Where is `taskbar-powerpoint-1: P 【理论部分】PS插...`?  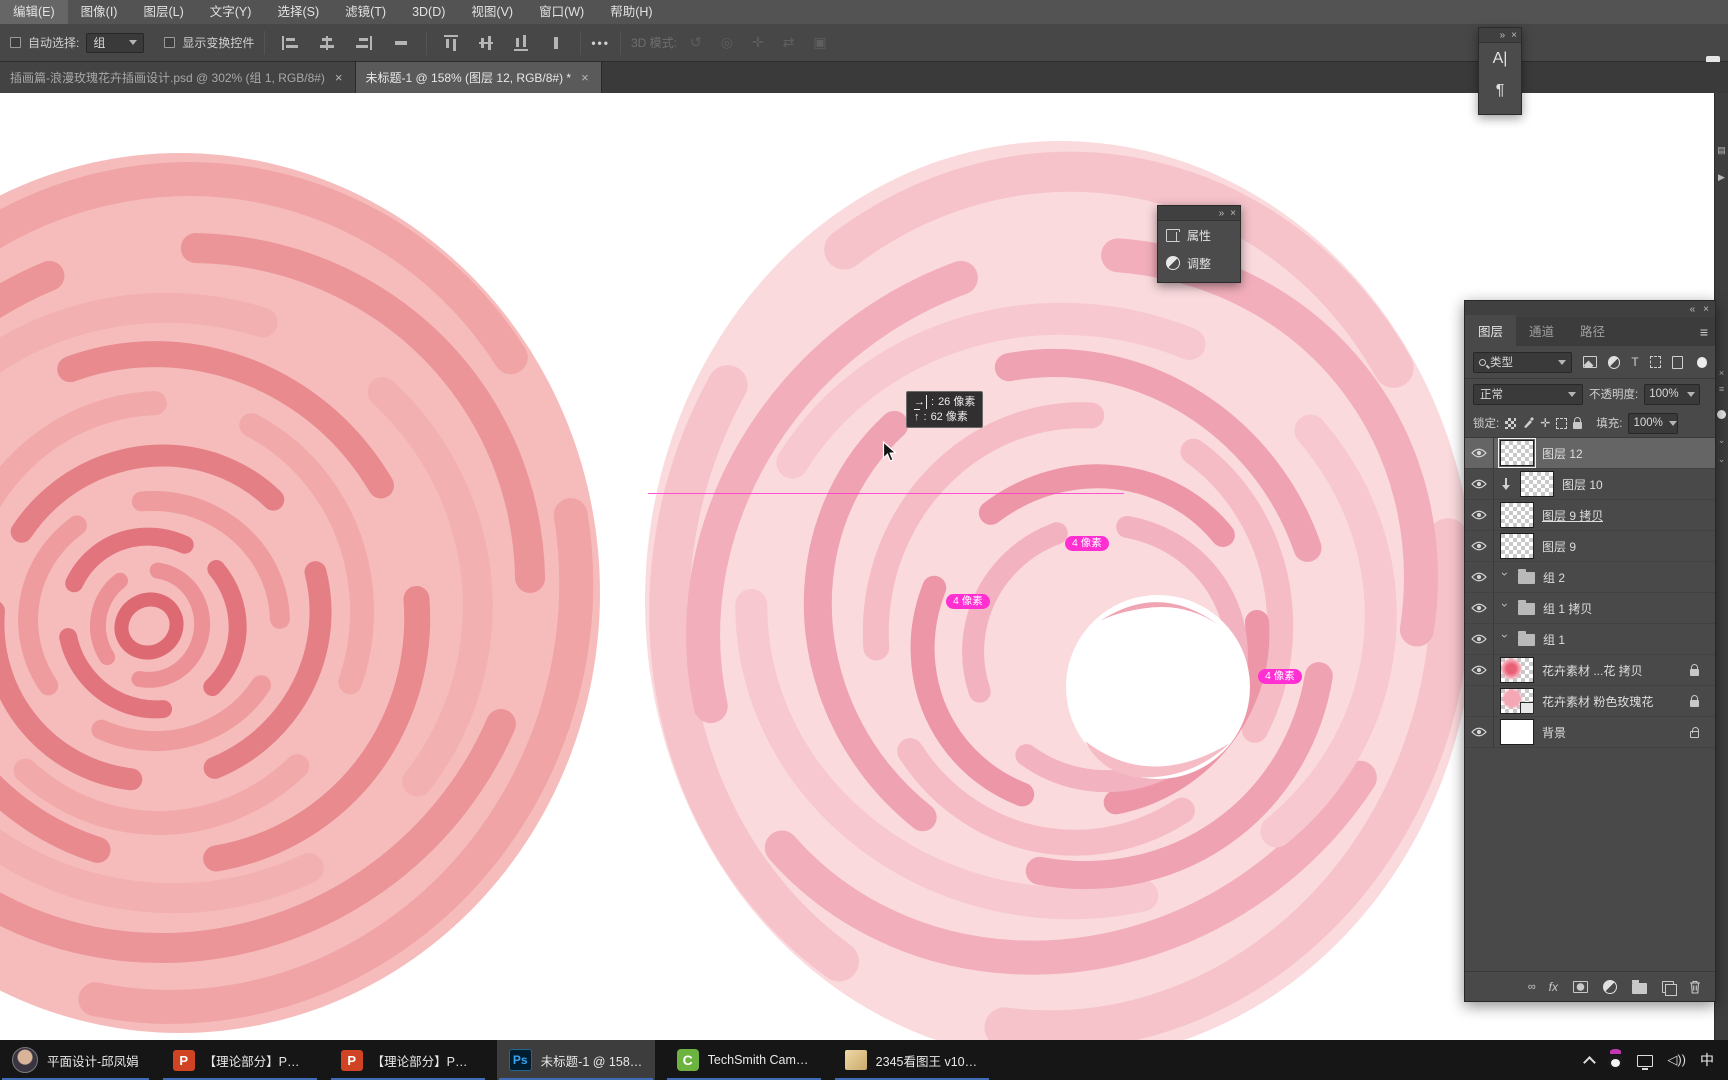 taskbar-powerpoint-1: P 【理论部分】PS插... is located at coordinates (240, 1060).